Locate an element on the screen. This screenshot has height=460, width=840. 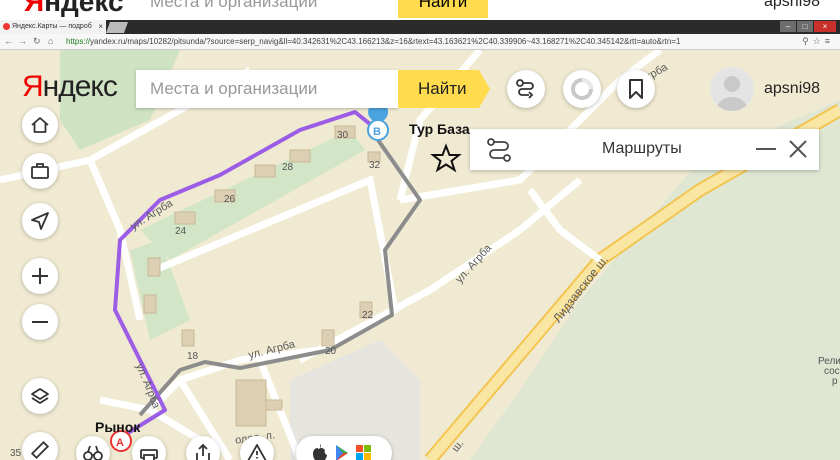
bookmarks-button is located at coordinates (636, 89).